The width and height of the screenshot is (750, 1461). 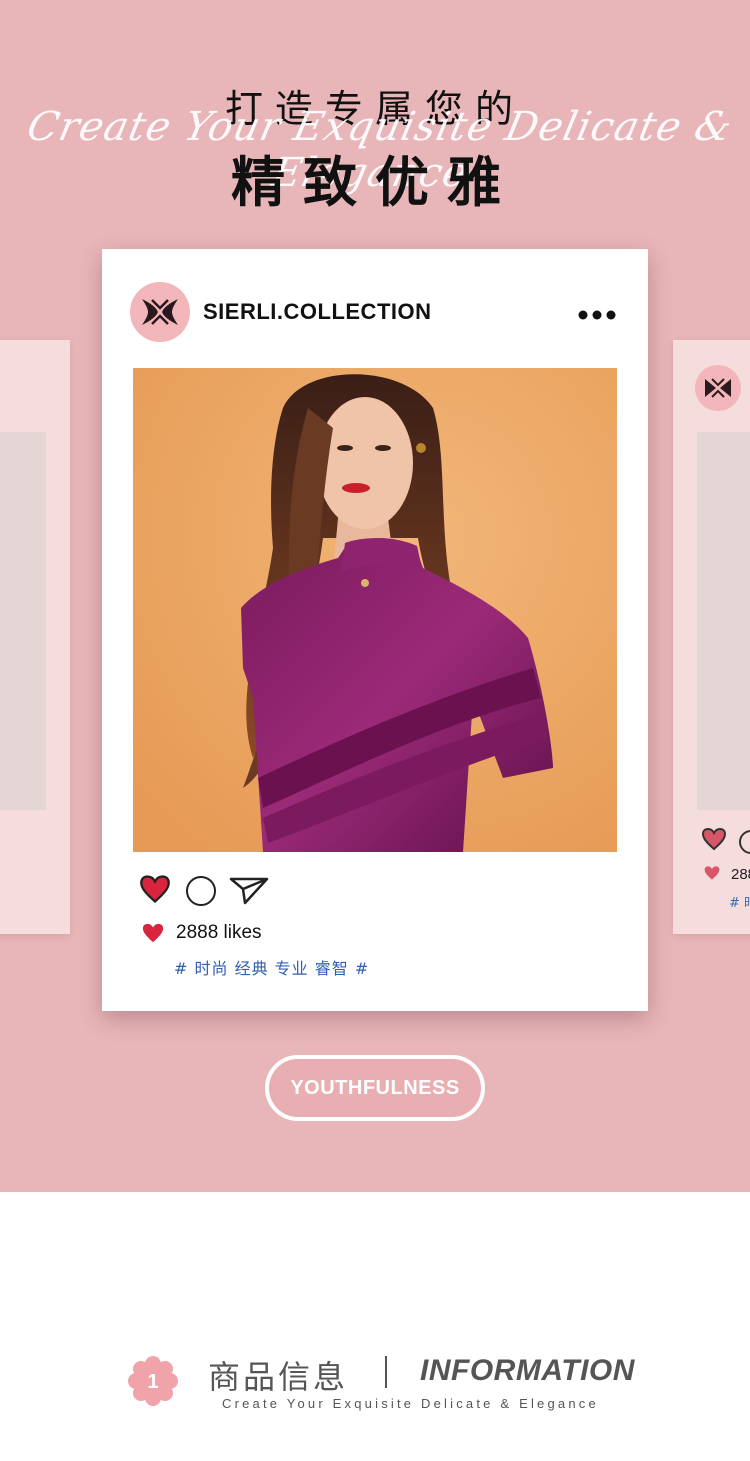 I want to click on section-number-flower-icon: 1, so click(x=153, y=1383).